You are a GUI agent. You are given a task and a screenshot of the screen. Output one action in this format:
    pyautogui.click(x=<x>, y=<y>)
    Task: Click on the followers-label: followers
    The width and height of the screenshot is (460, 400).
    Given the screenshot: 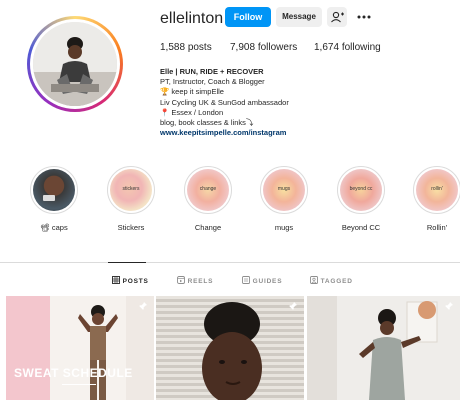 What is the action you would take?
    pyautogui.click(x=277, y=47)
    